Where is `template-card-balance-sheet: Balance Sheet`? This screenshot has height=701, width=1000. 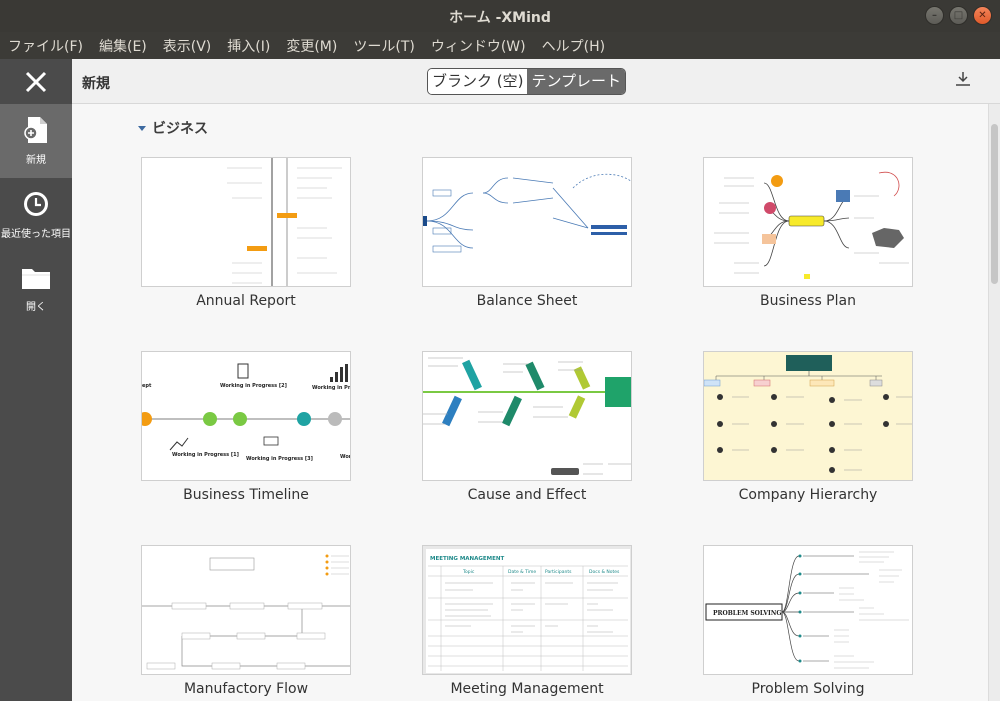 template-card-balance-sheet: Balance Sheet is located at coordinates (527, 233).